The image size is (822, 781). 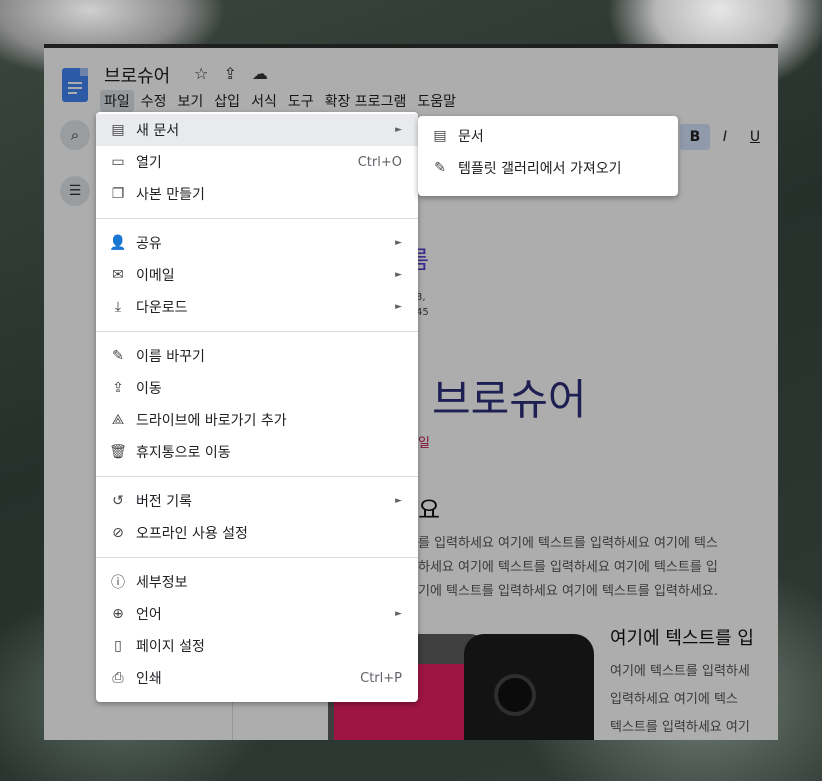 I want to click on menu-item: ⤓ 다운로드 ►, so click(x=257, y=307).